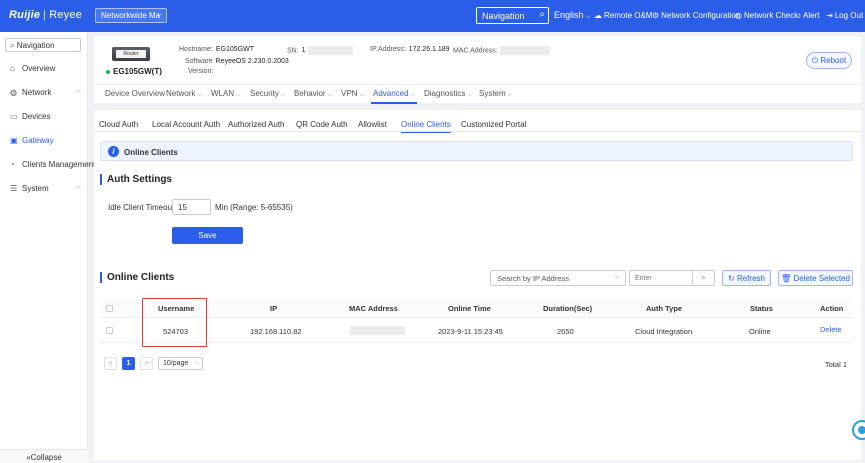  What do you see at coordinates (623, 15) in the screenshot?
I see `remote-om-link: ☁ Remote O&M` at bounding box center [623, 15].